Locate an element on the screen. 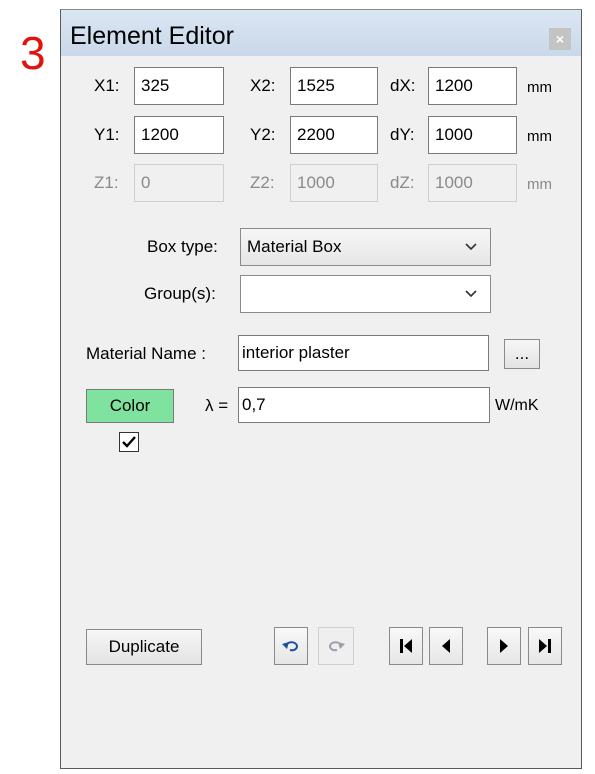 This screenshot has width=595, height=774. checkmark-icon is located at coordinates (129, 442).